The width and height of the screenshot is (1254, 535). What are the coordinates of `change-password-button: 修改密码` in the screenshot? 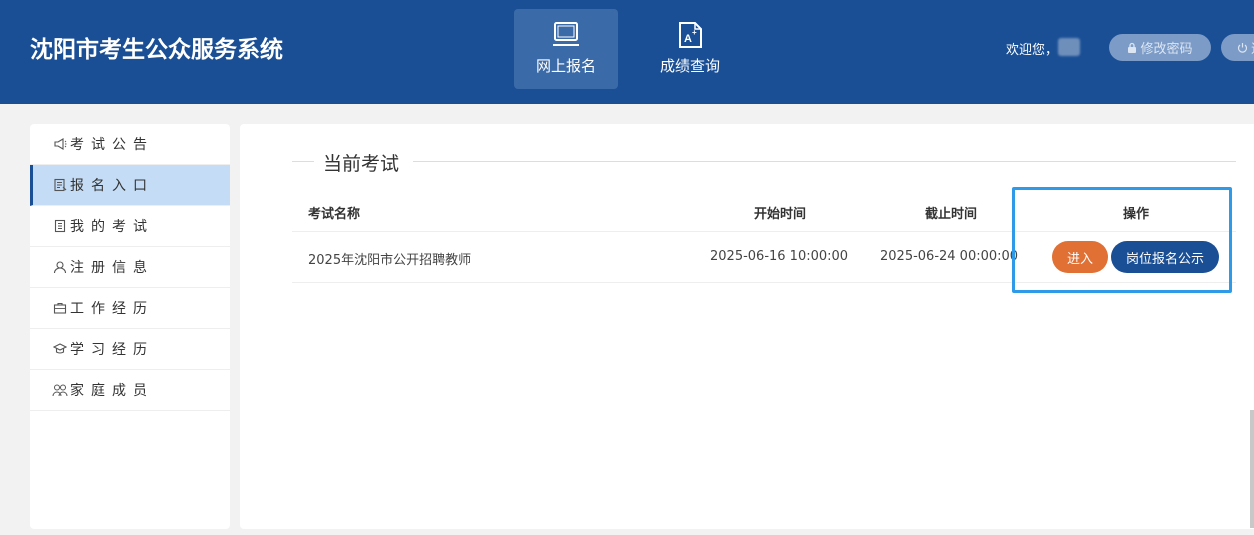 It's located at (1160, 47).